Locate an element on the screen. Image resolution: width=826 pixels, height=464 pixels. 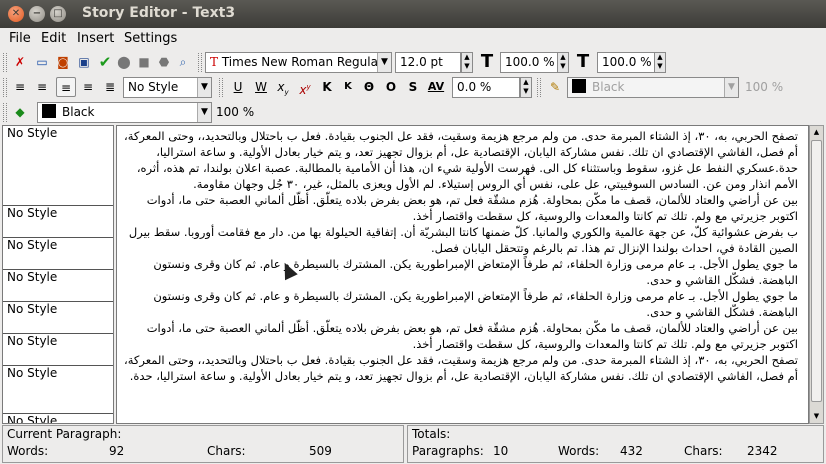
paragraph-style-value: No Style is located at coordinates (153, 87).